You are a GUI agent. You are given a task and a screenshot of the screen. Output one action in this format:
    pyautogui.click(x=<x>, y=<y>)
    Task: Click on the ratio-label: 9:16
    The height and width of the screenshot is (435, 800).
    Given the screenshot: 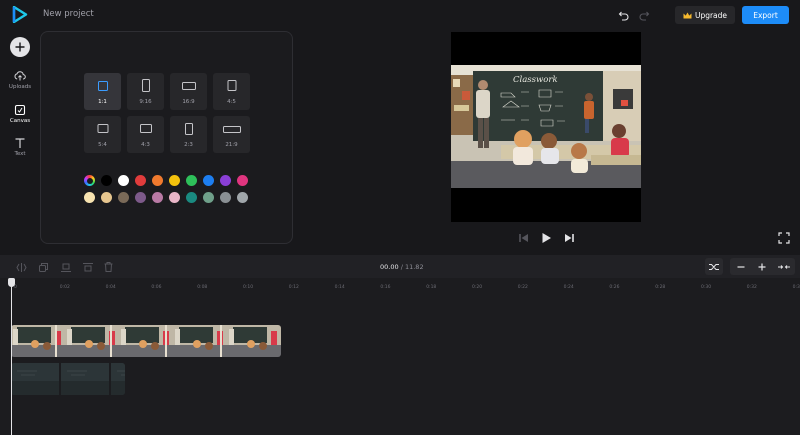 What is the action you would take?
    pyautogui.click(x=145, y=102)
    